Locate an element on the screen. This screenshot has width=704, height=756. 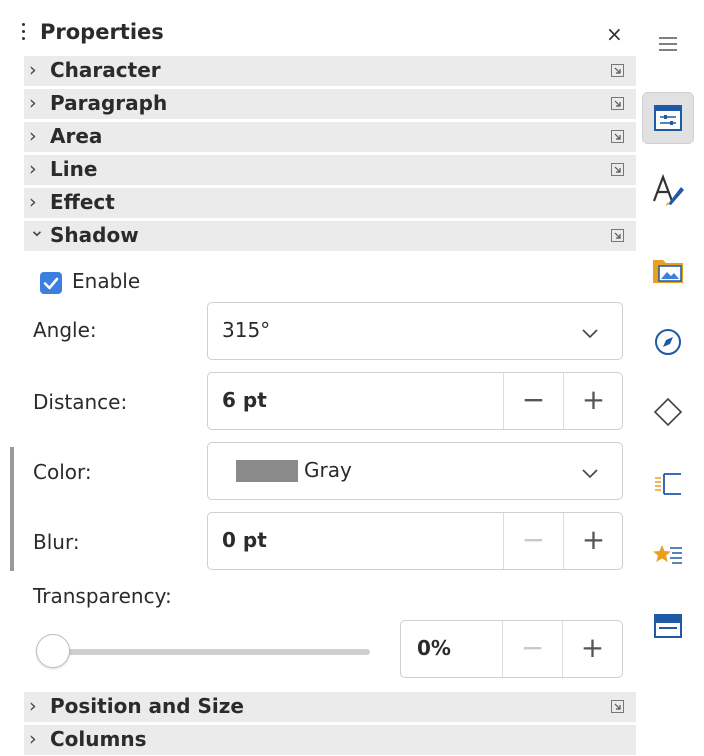
styles-icon is located at coordinates (668, 190).